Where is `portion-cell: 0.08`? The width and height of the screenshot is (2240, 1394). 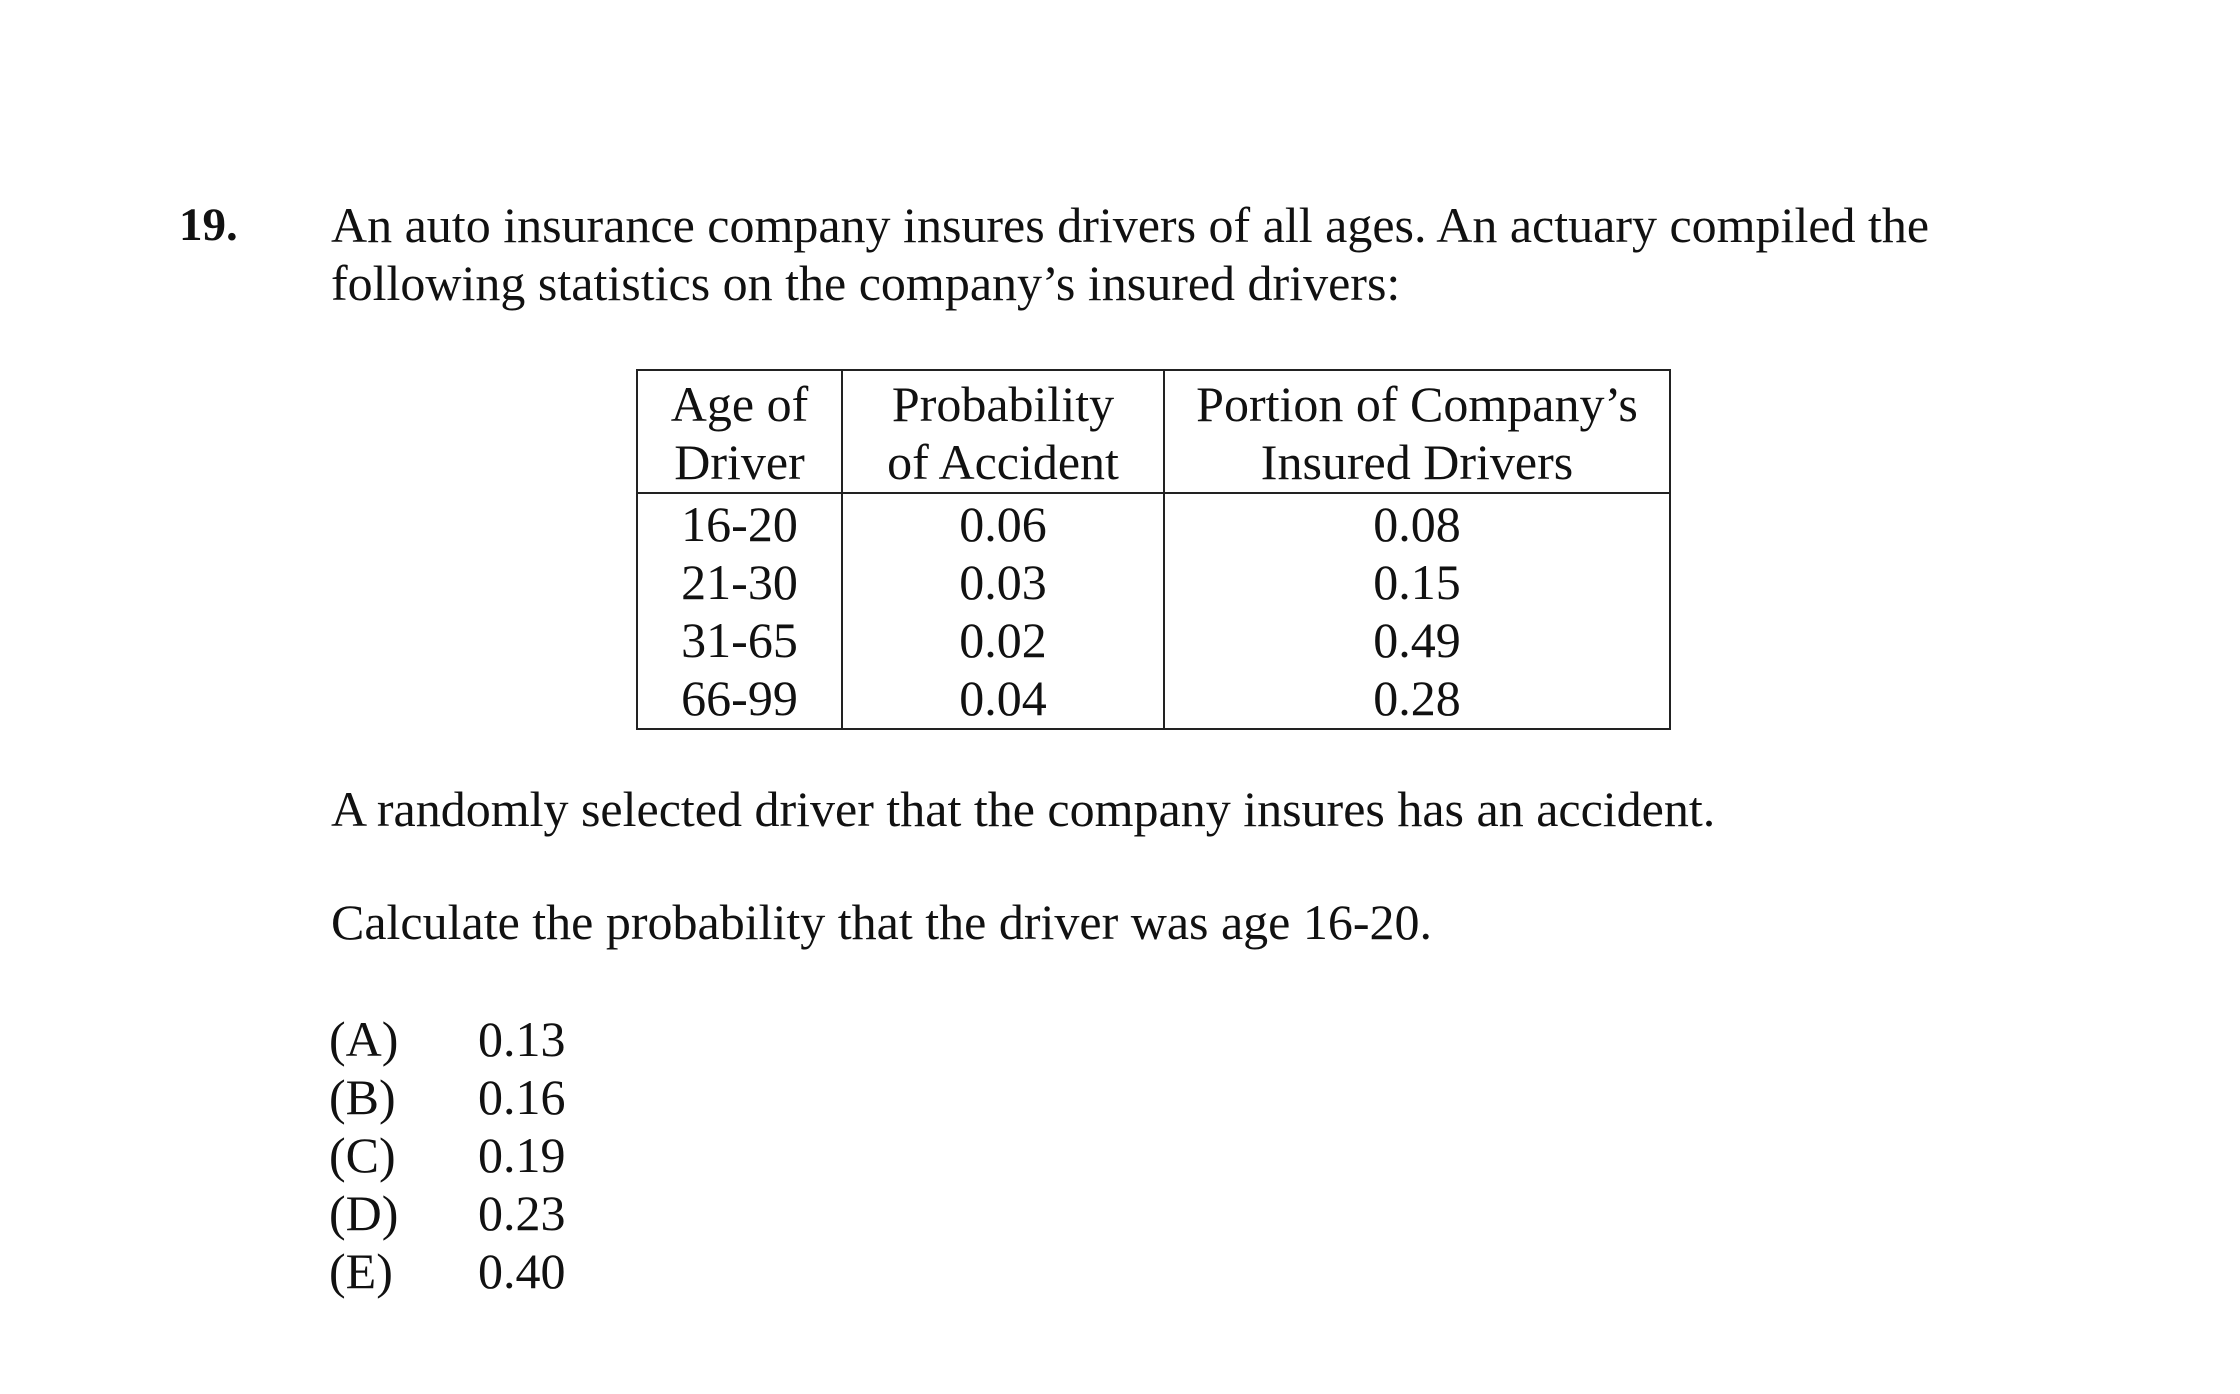 portion-cell: 0.08 is located at coordinates (1417, 523).